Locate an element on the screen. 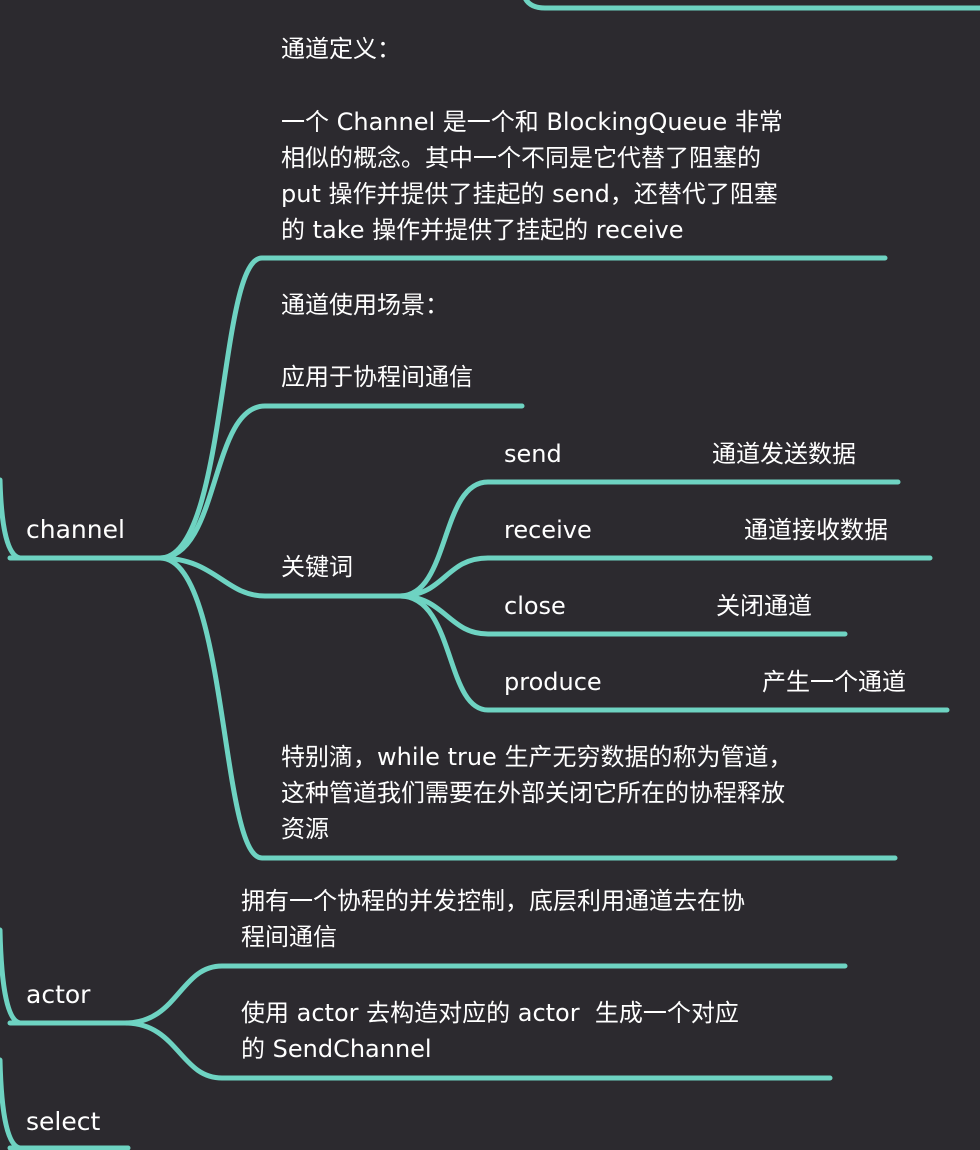 The width and height of the screenshot is (980, 1150). note-line-1: 特别滴，while true 生产无穷数据的称为管道， is located at coordinates (537, 757).